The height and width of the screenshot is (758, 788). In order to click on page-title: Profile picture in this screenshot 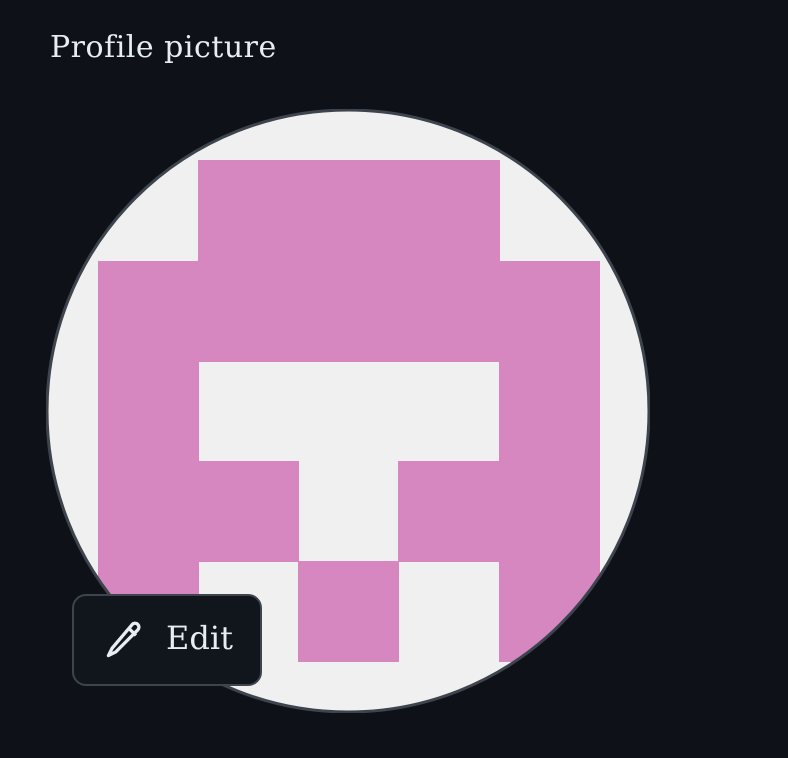, I will do `click(163, 47)`.